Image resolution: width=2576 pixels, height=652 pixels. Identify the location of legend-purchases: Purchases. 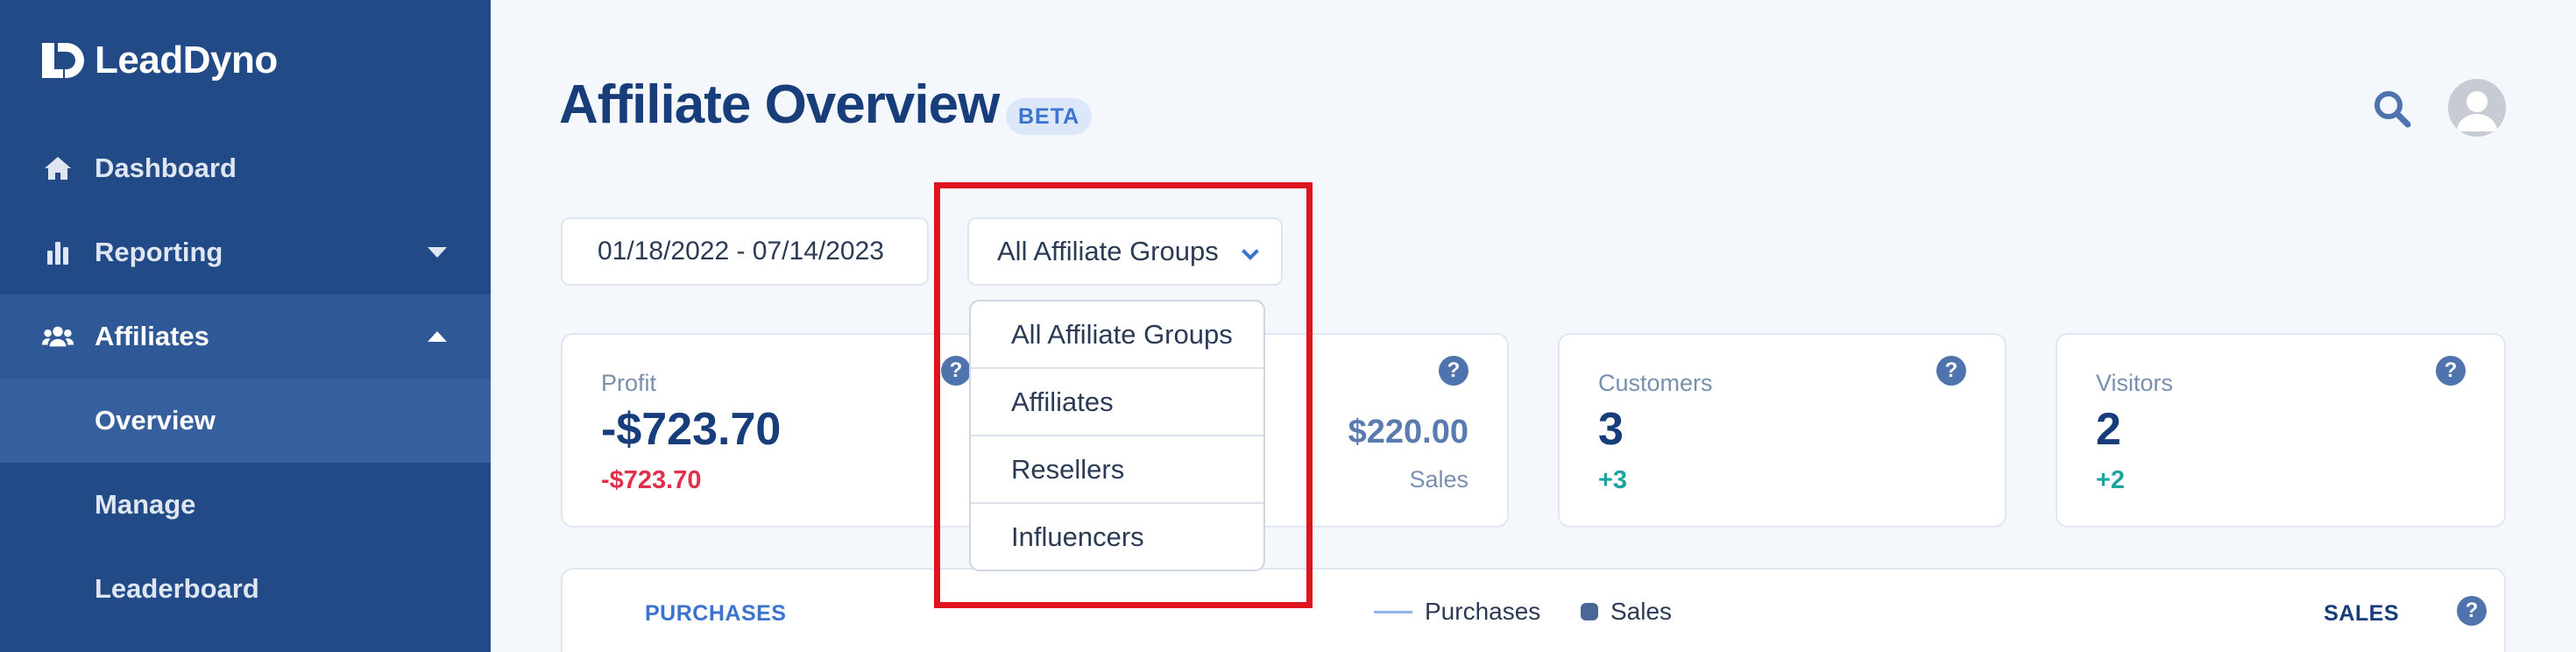
(1457, 612).